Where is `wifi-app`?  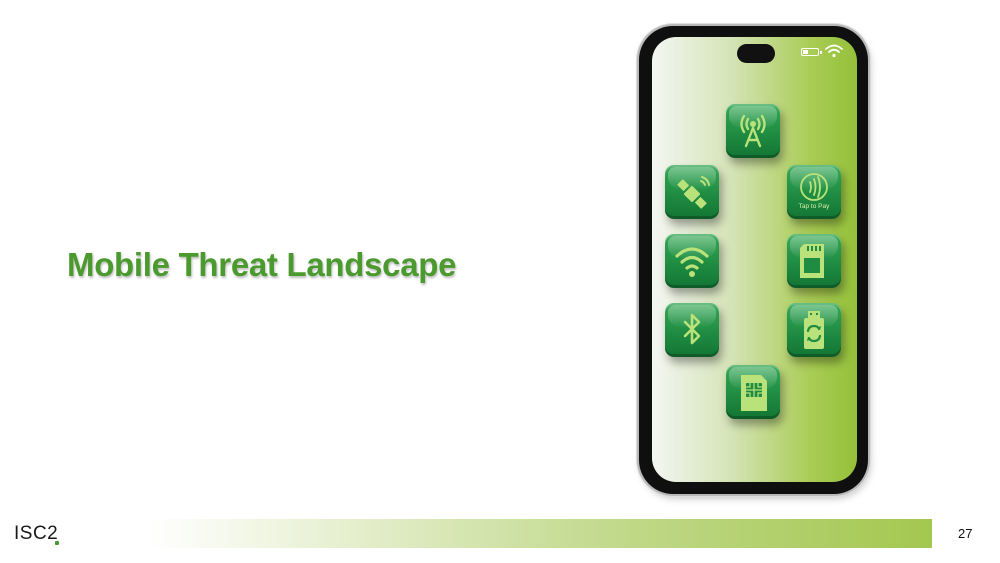 wifi-app is located at coordinates (692, 261).